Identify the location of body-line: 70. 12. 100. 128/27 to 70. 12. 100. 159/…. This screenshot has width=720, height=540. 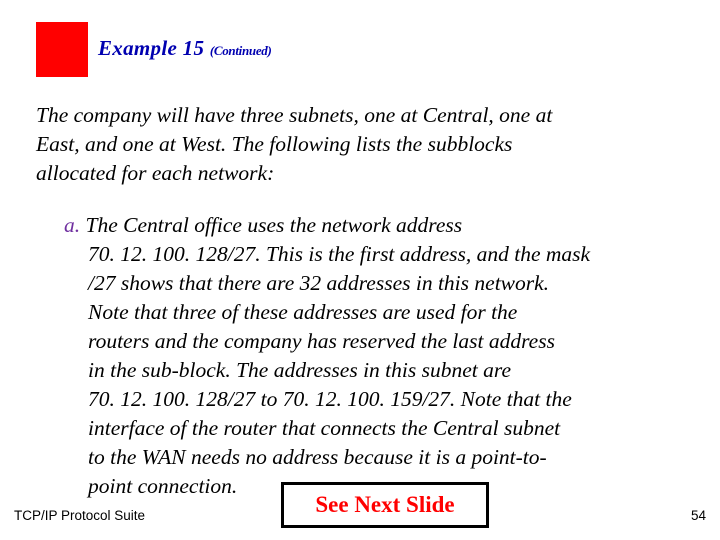
(330, 399).